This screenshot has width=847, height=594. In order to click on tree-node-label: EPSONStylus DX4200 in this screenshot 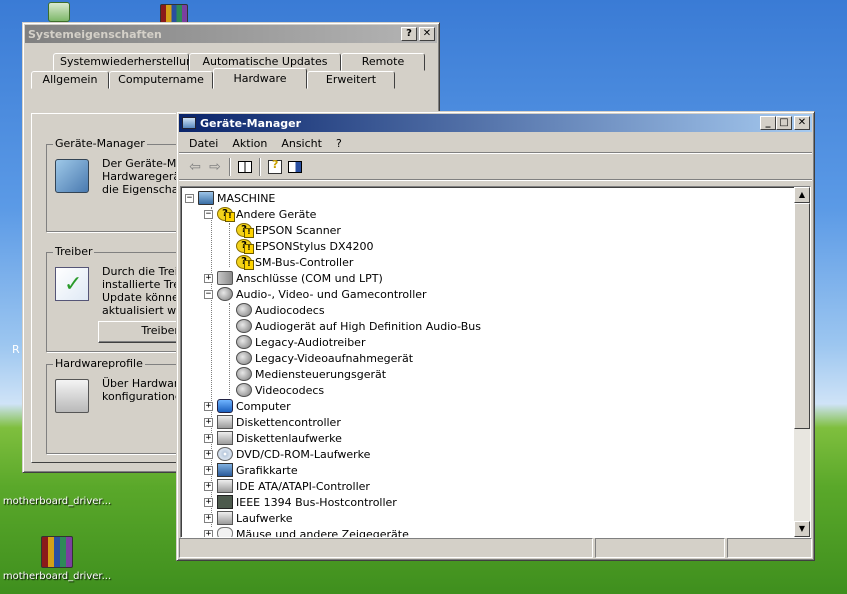, I will do `click(314, 246)`.